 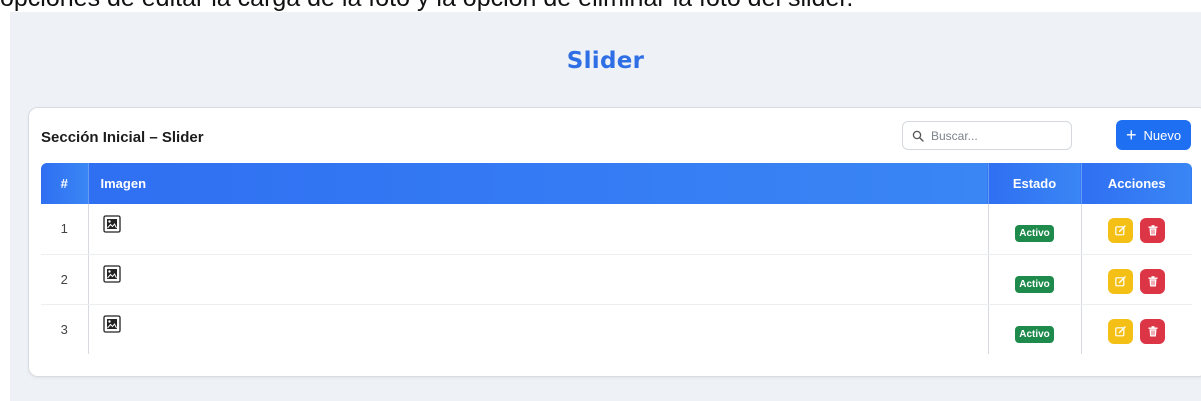 What do you see at coordinates (605, 61) in the screenshot?
I see `page-title: Slider` at bounding box center [605, 61].